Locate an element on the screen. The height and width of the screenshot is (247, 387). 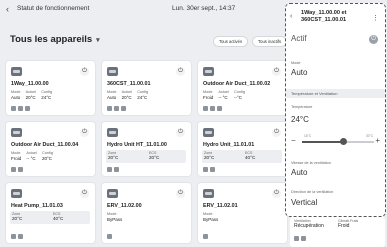
device-card: ⏻ Heat Pump_11.01.03 Zone 20°C ECS 40°C is located at coordinates (50, 213).